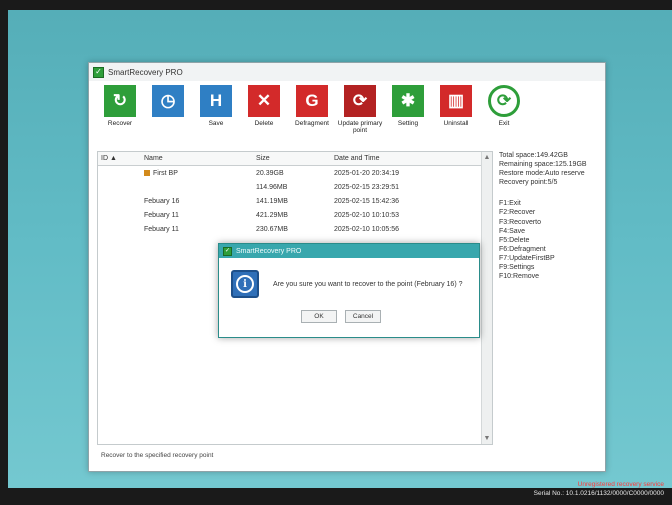 This screenshot has height=505, width=672. What do you see at coordinates (504, 101) in the screenshot?
I see `exit-icon: ⟳` at bounding box center [504, 101].